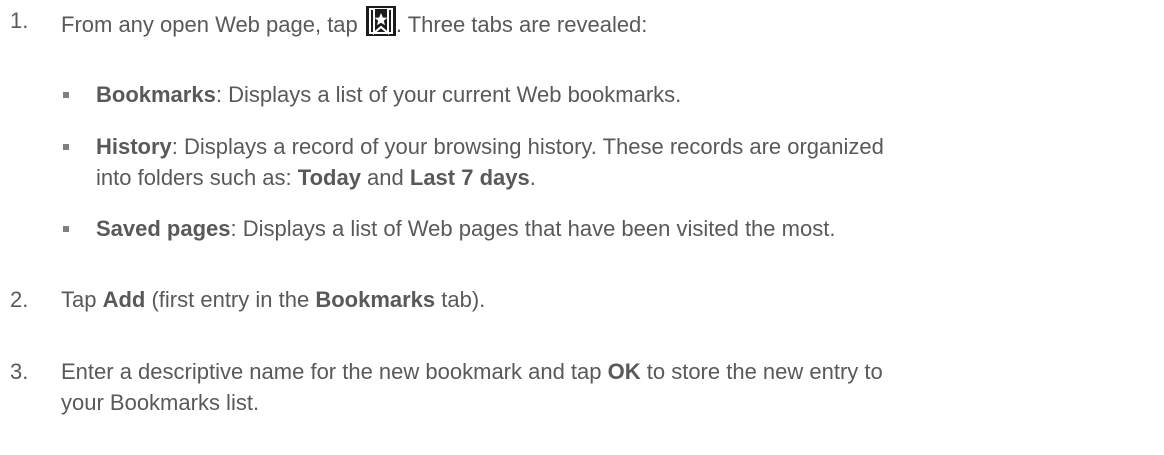 Image resolution: width=1164 pixels, height=455 pixels. I want to click on folder-today: Today, so click(329, 177).